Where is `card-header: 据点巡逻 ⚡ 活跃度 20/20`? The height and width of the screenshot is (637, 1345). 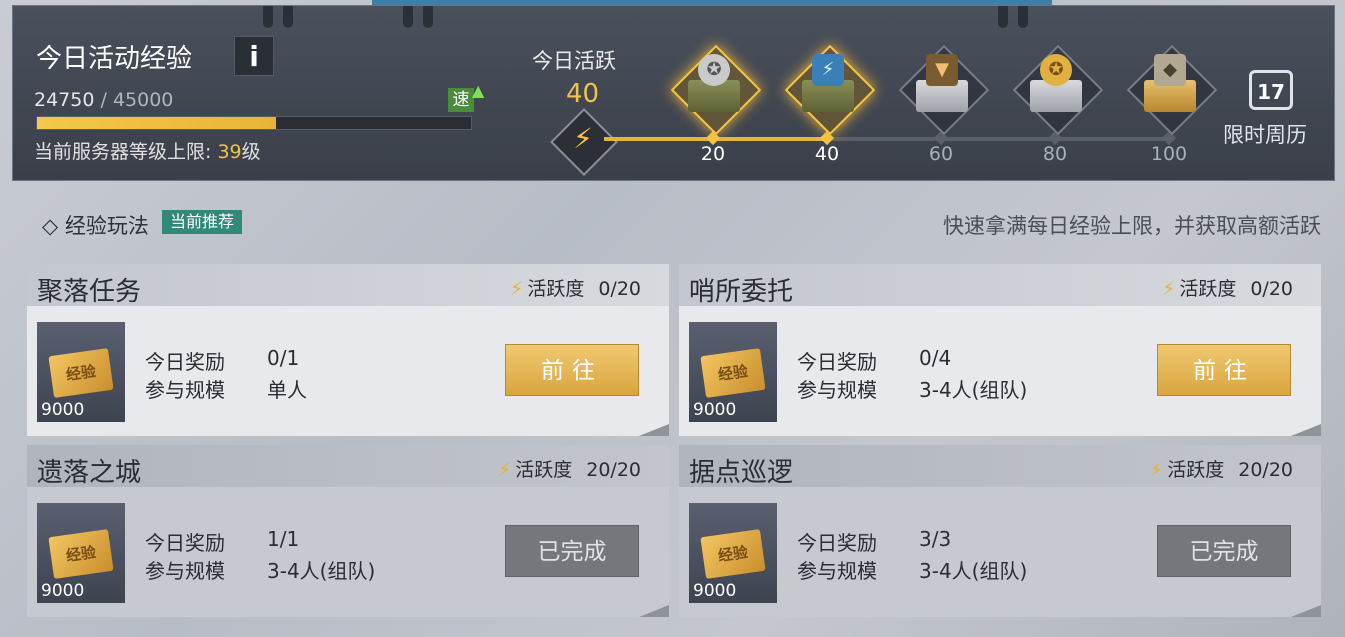
card-header: 据点巡逻 ⚡ 活跃度 20/20 is located at coordinates (1000, 466).